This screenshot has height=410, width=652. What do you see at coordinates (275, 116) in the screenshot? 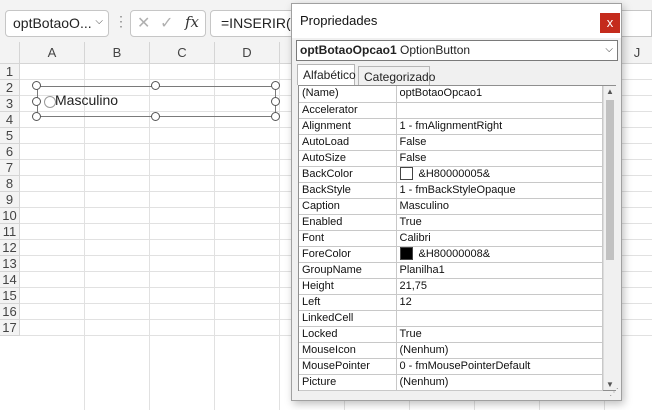
I see `resize-handle-bottom-right` at bounding box center [275, 116].